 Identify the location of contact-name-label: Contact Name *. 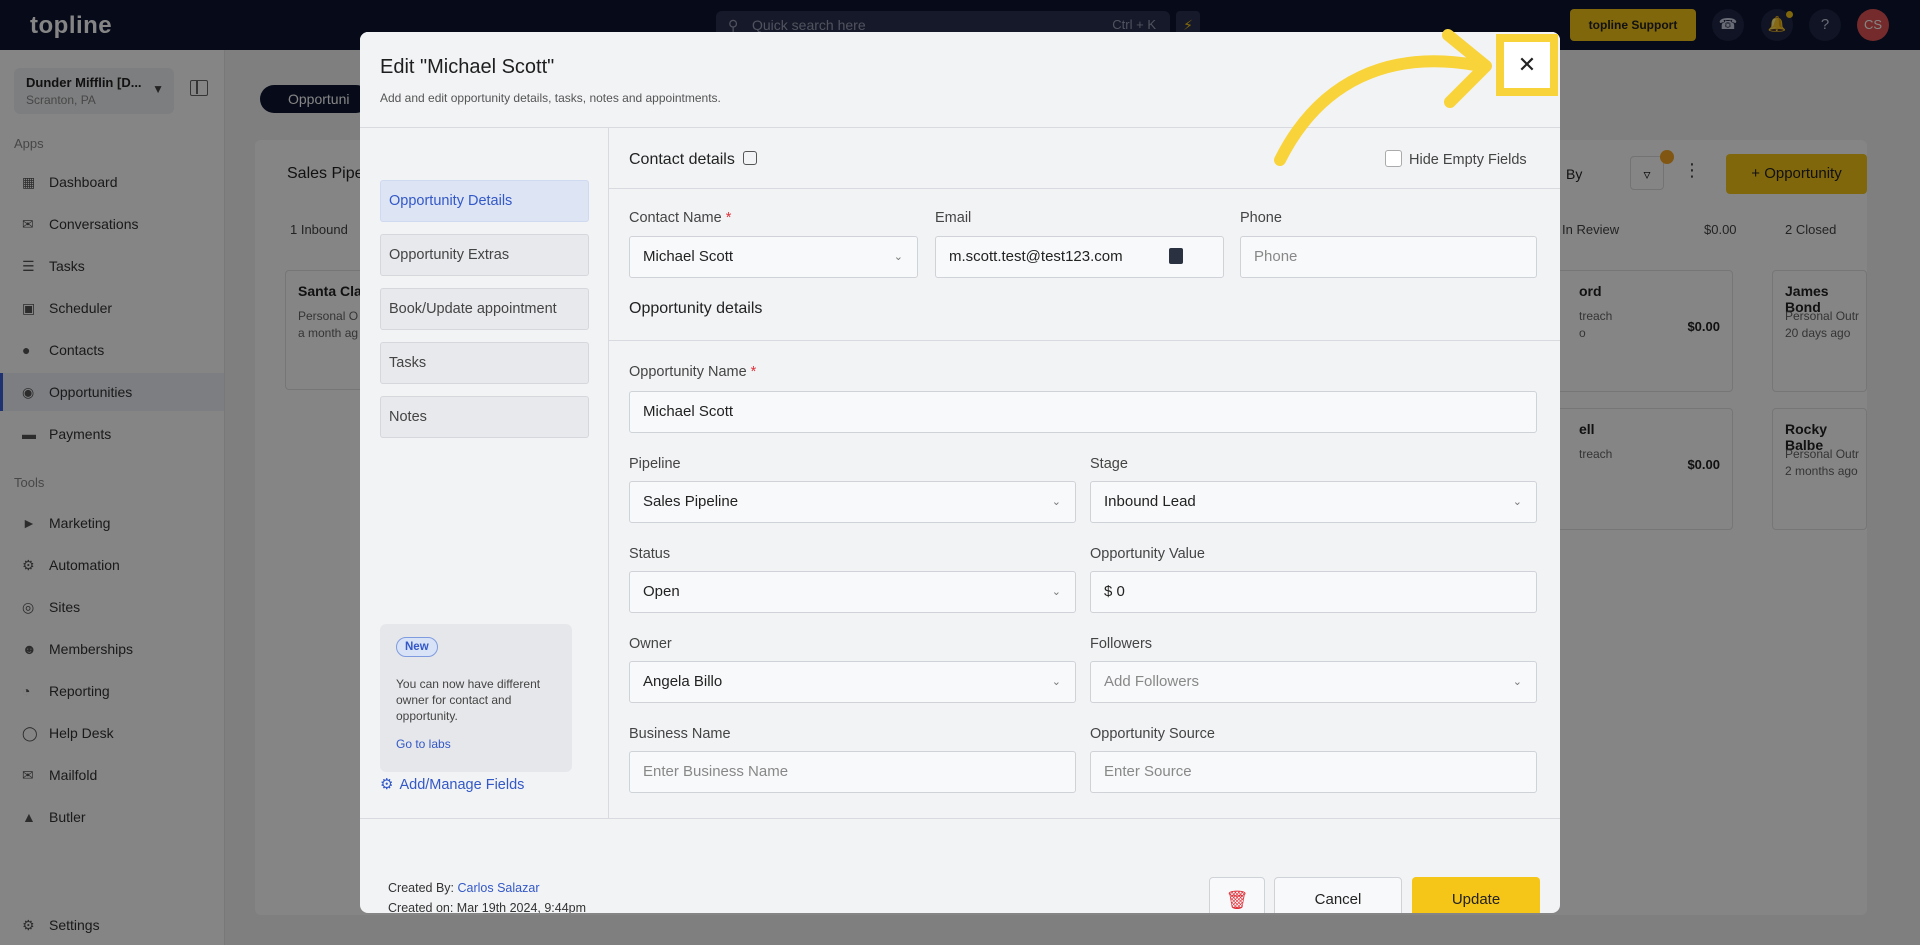
(680, 218).